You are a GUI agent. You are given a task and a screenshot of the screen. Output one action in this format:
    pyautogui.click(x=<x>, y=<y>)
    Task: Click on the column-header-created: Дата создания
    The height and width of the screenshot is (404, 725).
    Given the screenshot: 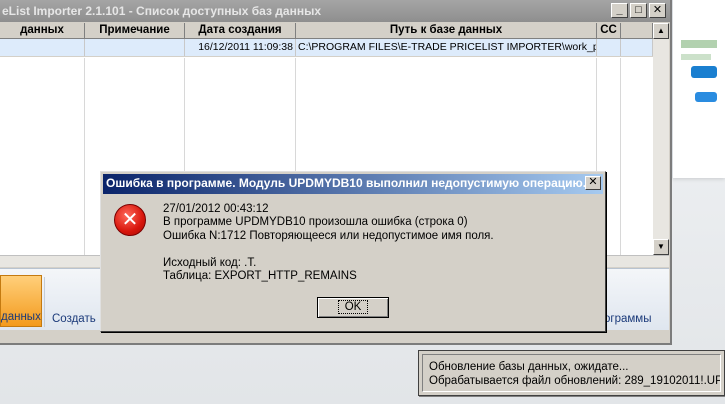 What is the action you would take?
    pyautogui.click(x=240, y=30)
    